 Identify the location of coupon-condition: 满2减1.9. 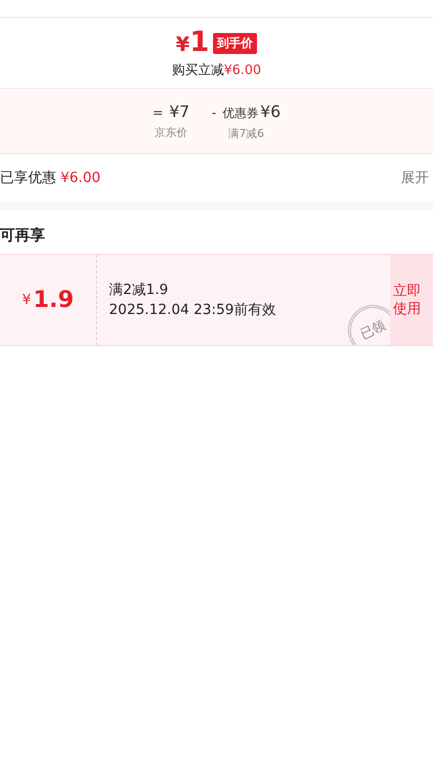
(139, 290).